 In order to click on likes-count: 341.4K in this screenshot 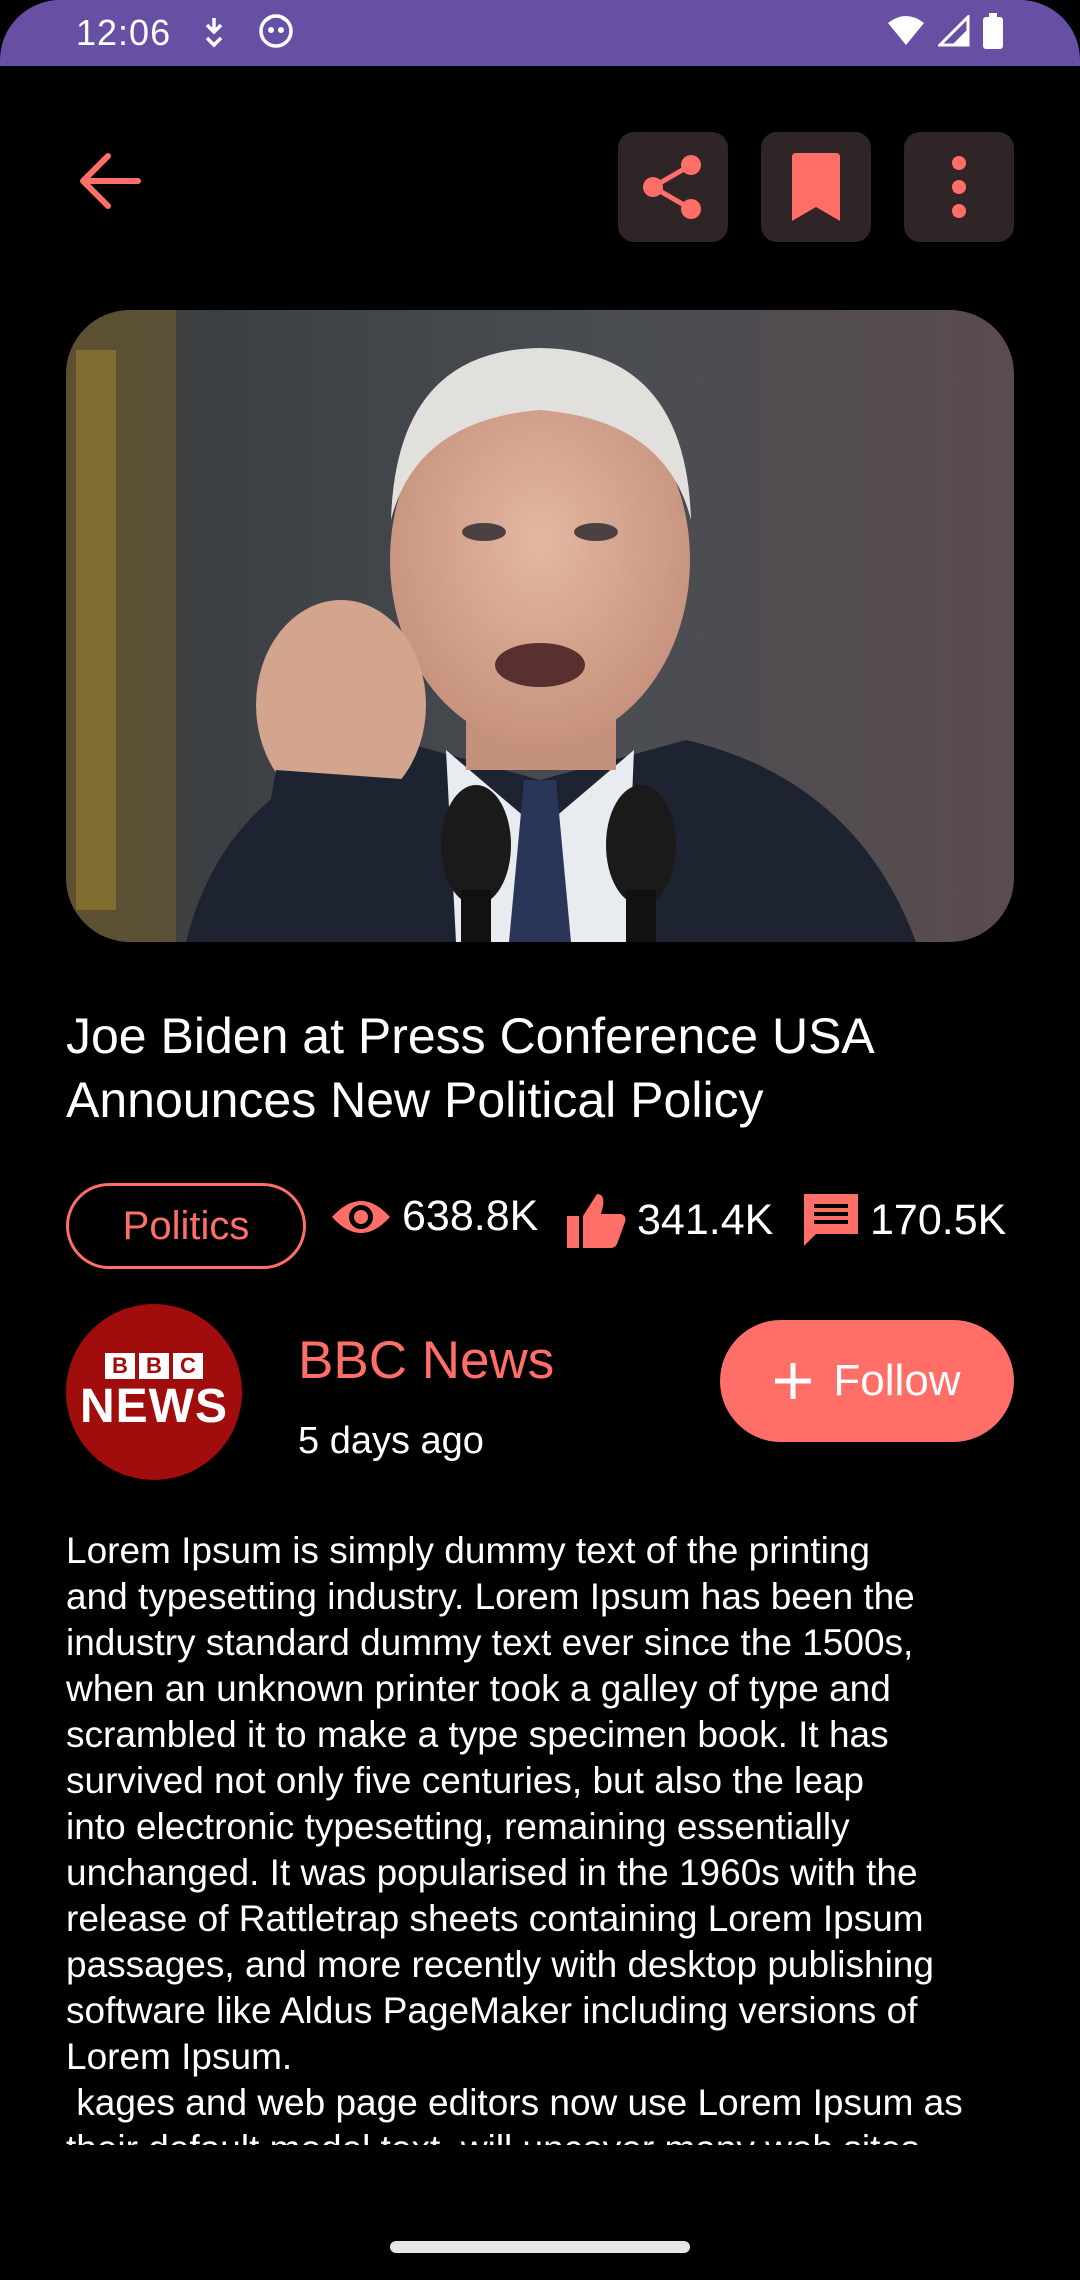, I will do `click(705, 1219)`.